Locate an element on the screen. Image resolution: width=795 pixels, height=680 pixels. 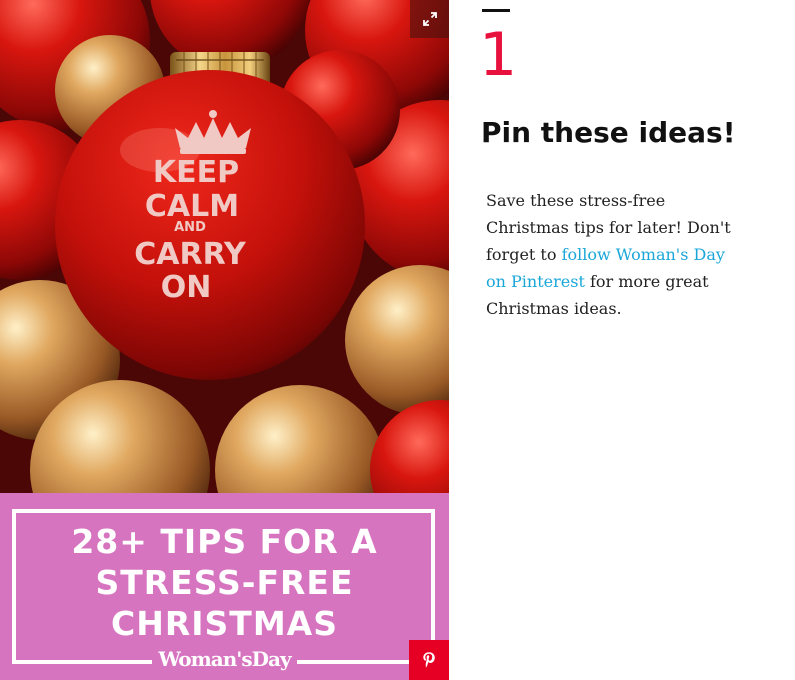
slide-number: 1 is located at coordinates (498, 55).